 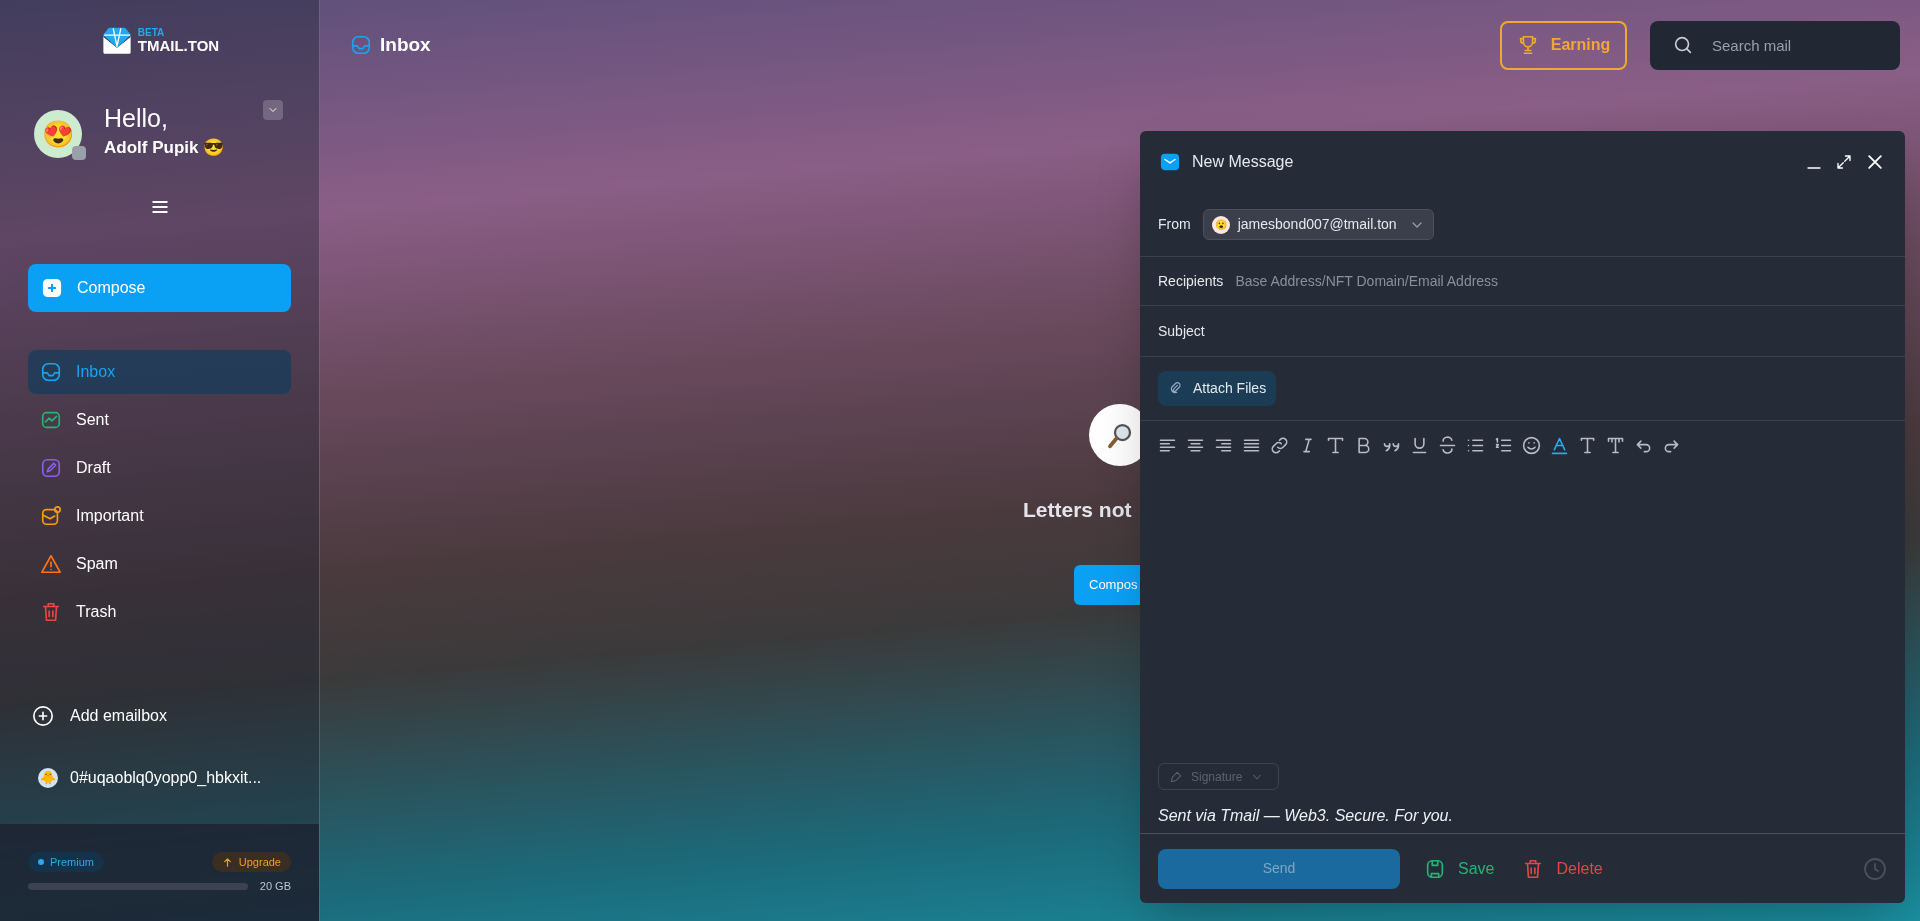 I want to click on nav-item: Important, so click(x=159, y=515).